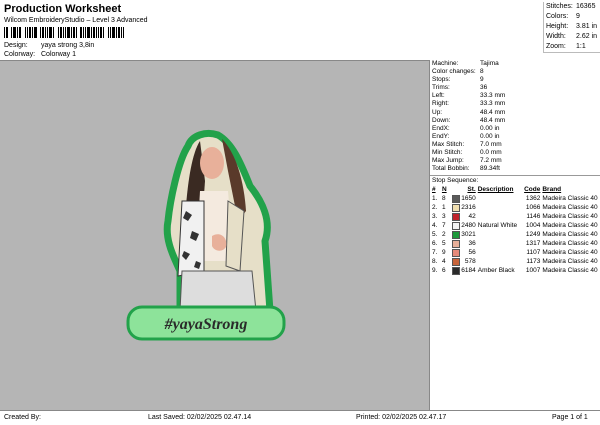 The image size is (600, 425). What do you see at coordinates (515, 271) in the screenshot?
I see `stop-sequence-row: 9. 6 6184 Amber Black 1007 Madeira Classic 40` at bounding box center [515, 271].